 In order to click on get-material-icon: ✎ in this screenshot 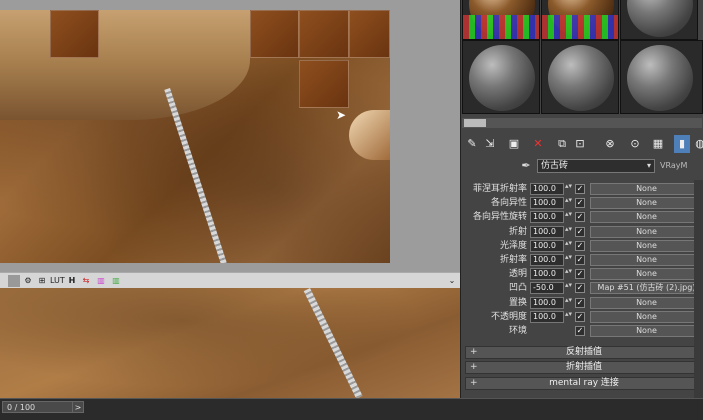, I will do `click(472, 144)`.